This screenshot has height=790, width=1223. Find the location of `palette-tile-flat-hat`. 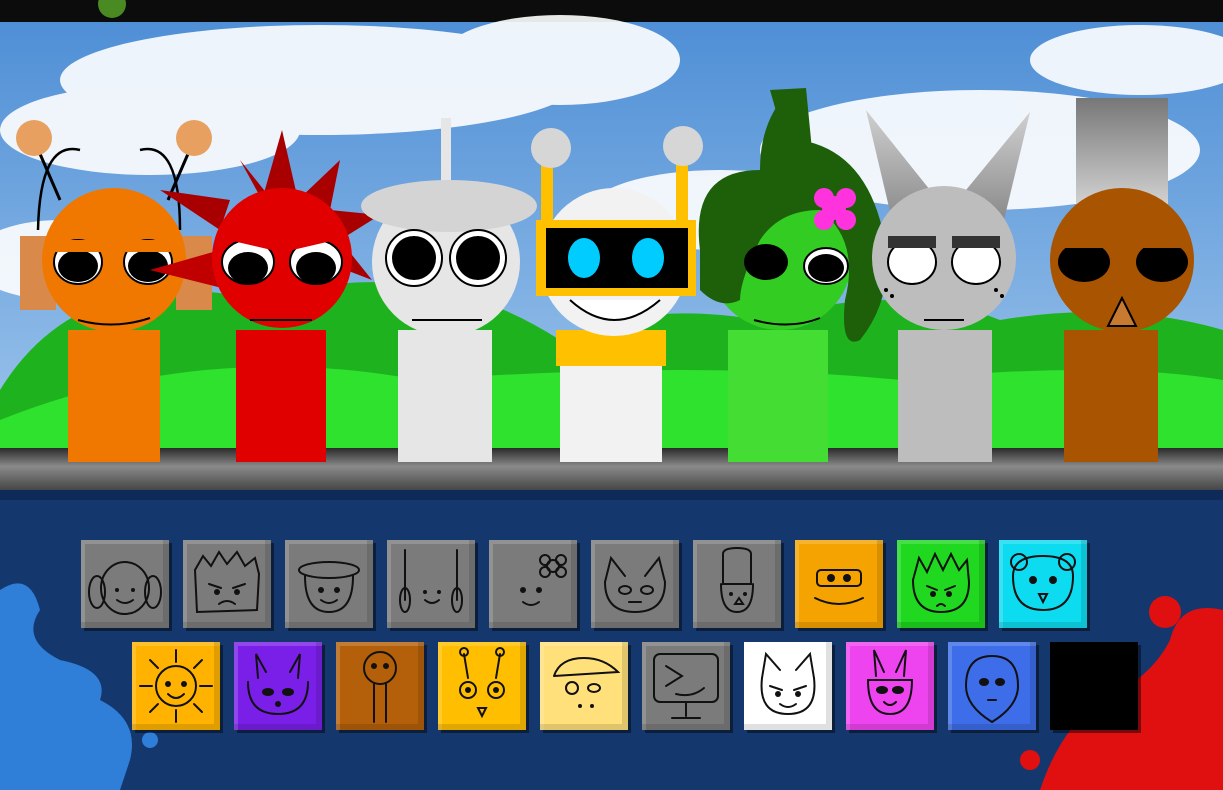

palette-tile-flat-hat is located at coordinates (329, 584).